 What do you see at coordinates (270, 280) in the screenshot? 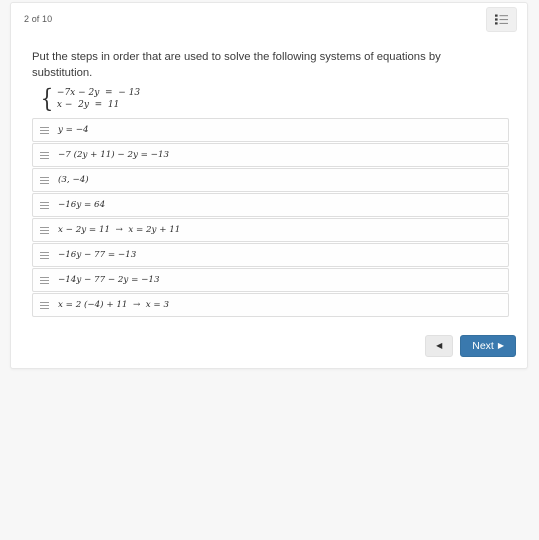
I see `list-item: −14y − 77 − 2y = −13` at bounding box center [270, 280].